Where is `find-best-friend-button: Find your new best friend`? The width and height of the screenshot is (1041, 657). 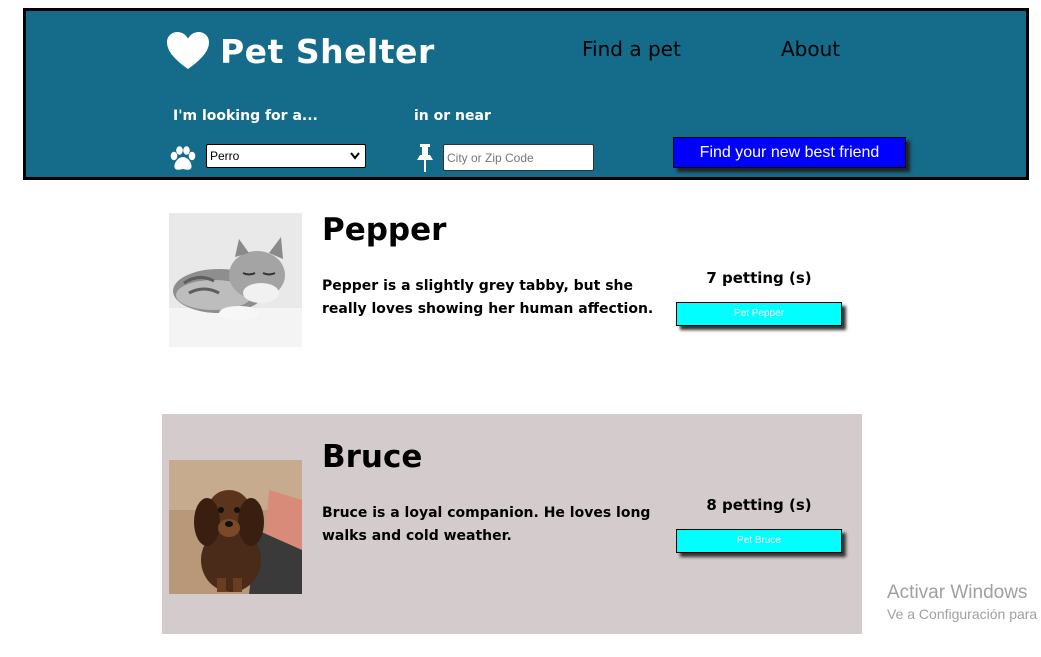 find-best-friend-button: Find your new best friend is located at coordinates (789, 152).